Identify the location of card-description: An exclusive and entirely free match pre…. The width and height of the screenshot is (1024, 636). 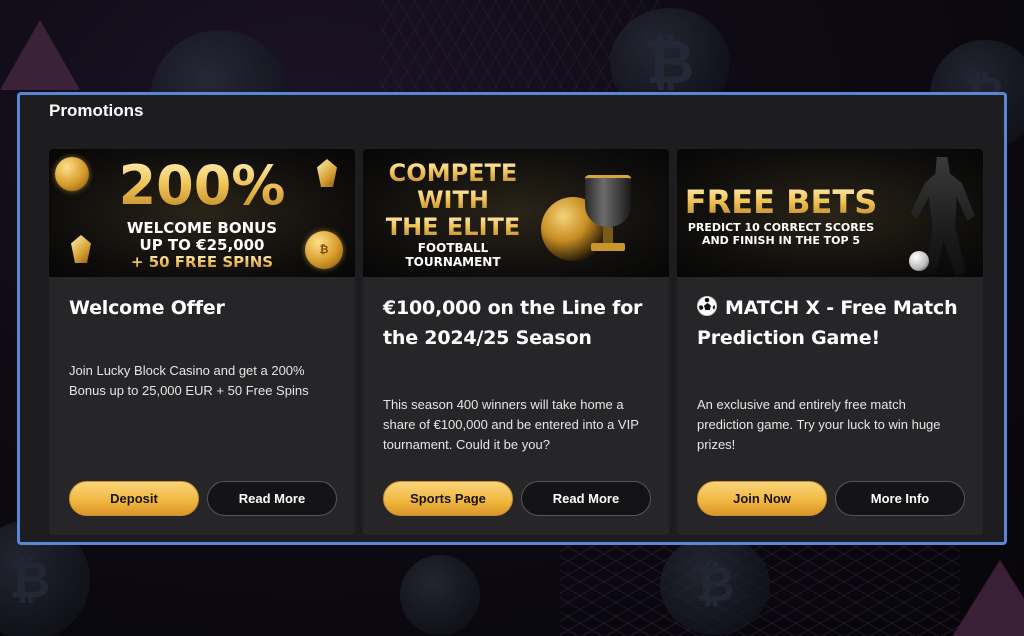
(819, 424).